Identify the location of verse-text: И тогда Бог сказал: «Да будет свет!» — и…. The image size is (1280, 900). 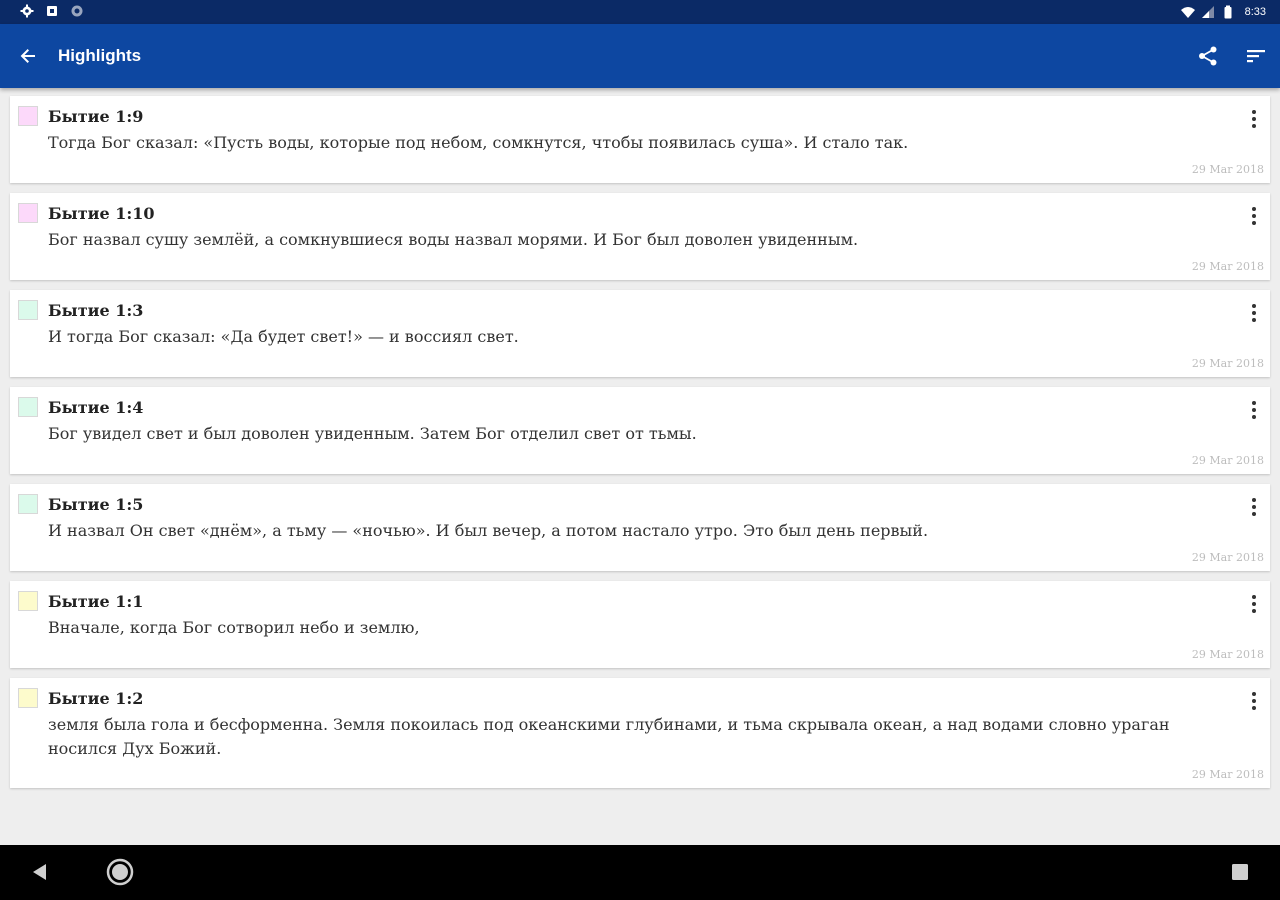
(283, 336).